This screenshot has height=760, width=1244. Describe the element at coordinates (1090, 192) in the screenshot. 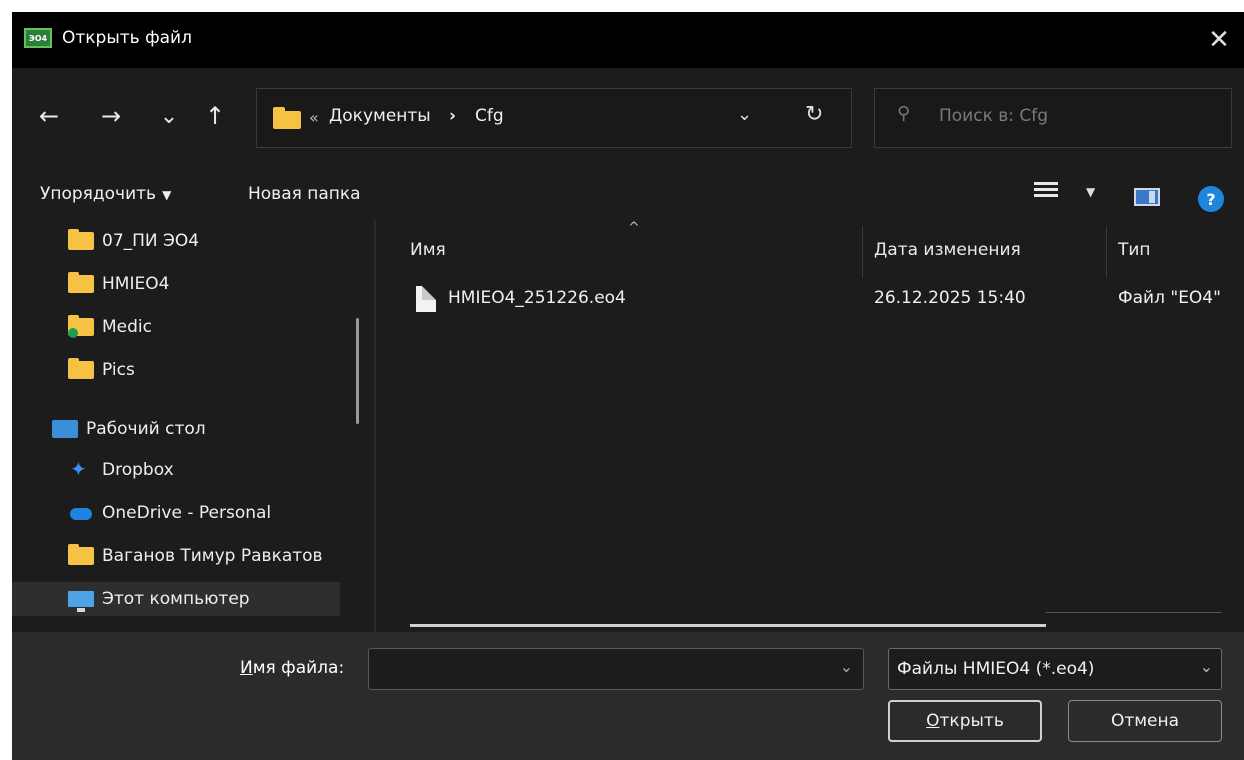

I see `view-options-dropdown: ▼` at that location.